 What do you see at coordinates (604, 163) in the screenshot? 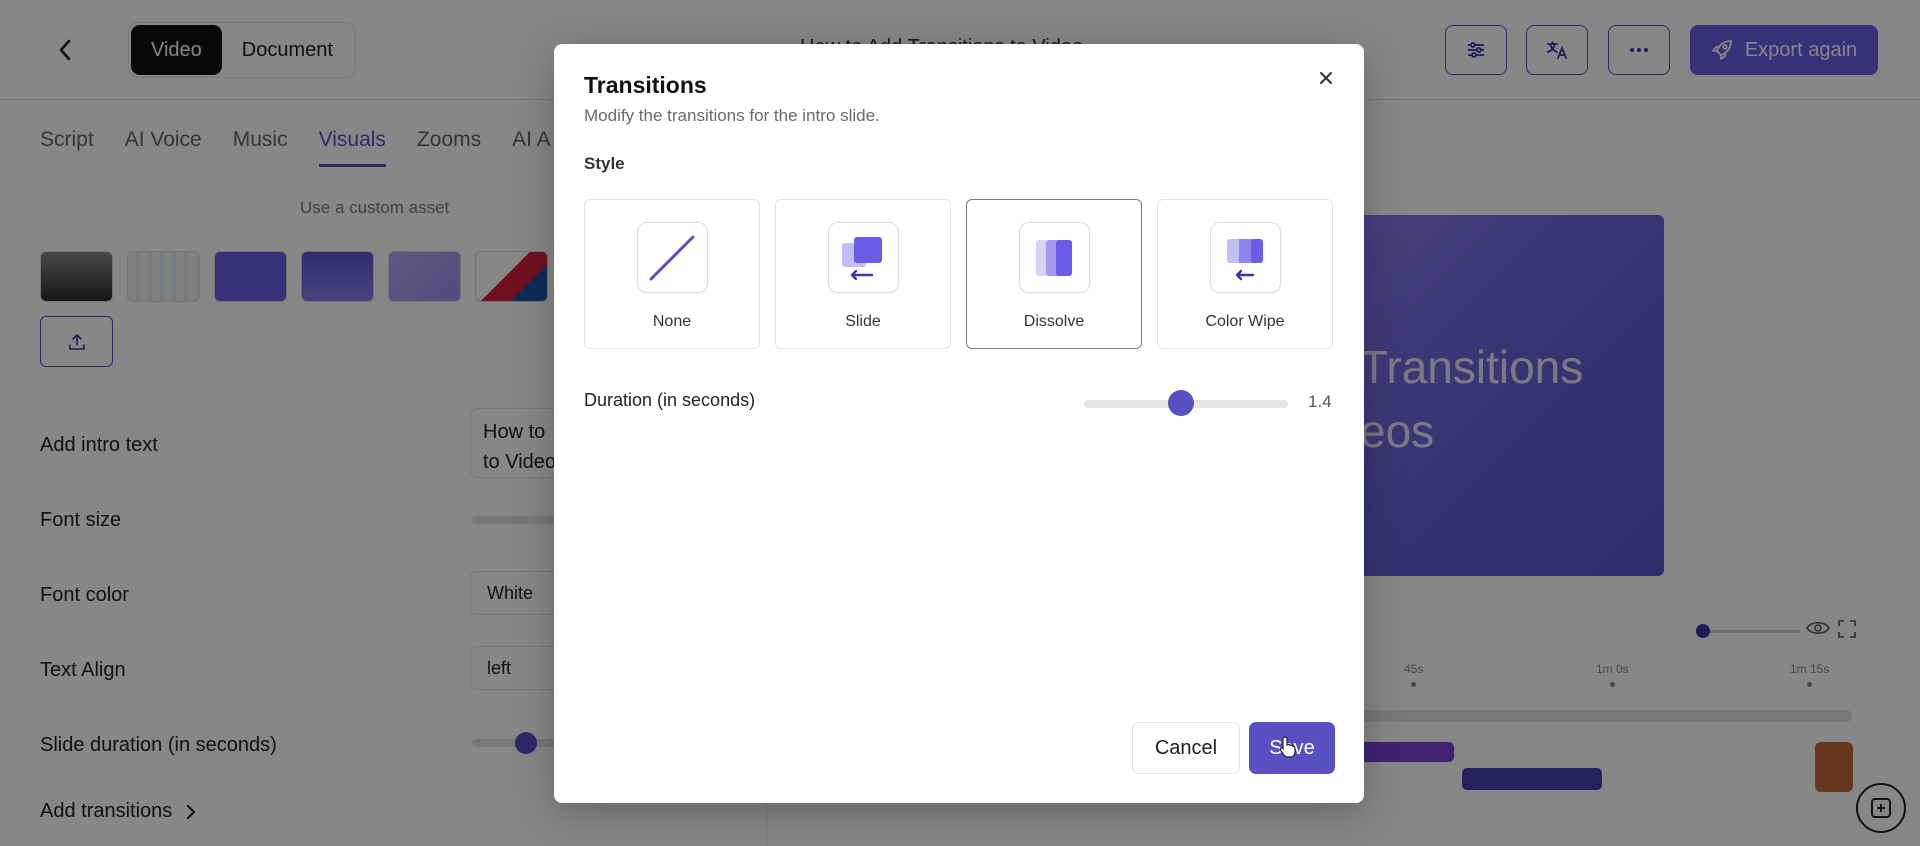
I see `style-label: Style` at bounding box center [604, 163].